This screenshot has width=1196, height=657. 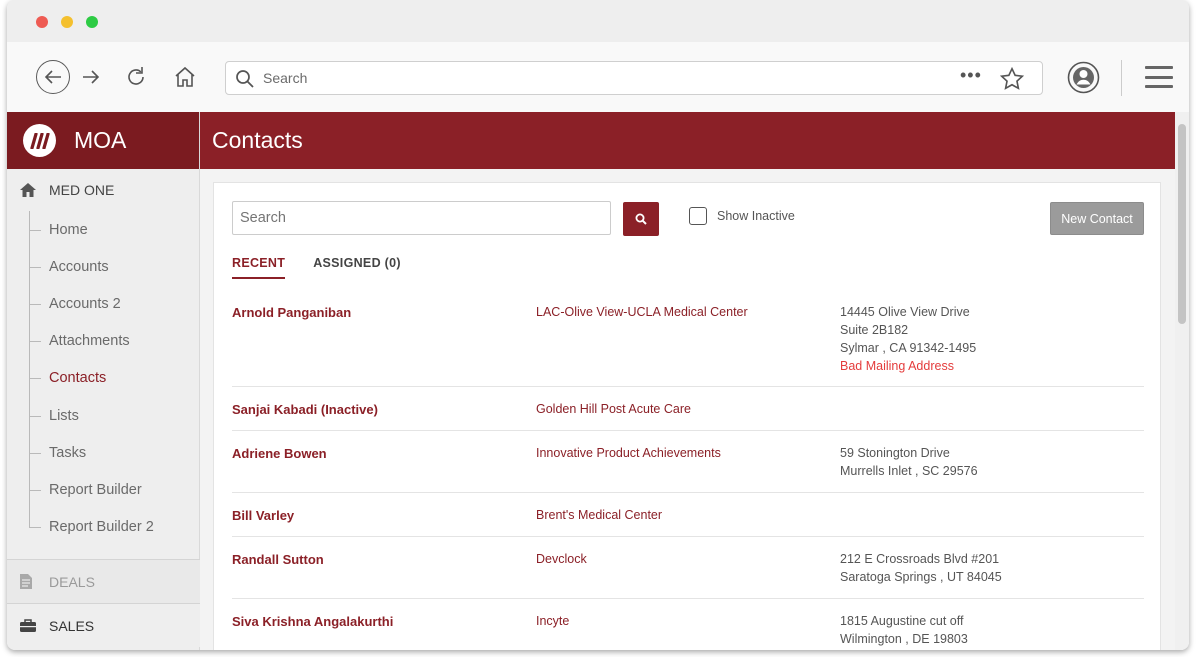 I want to click on address-line: Suite 2B182, so click(x=874, y=330).